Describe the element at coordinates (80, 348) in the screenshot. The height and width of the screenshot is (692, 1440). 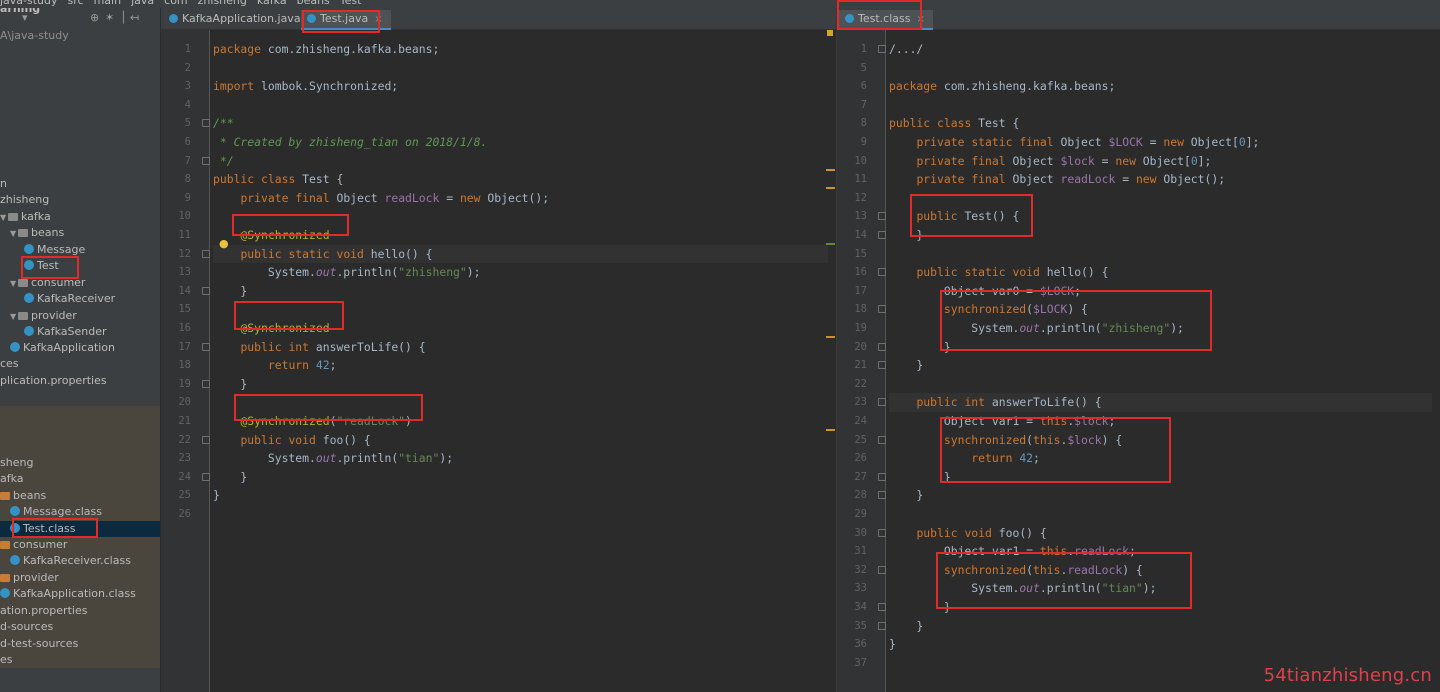
I see `tree-item: KafkaApplication` at that location.